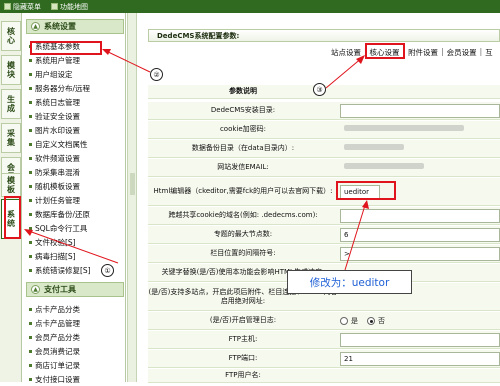  I want to click on menu-item: 点卡产品管理, so click(54, 323).